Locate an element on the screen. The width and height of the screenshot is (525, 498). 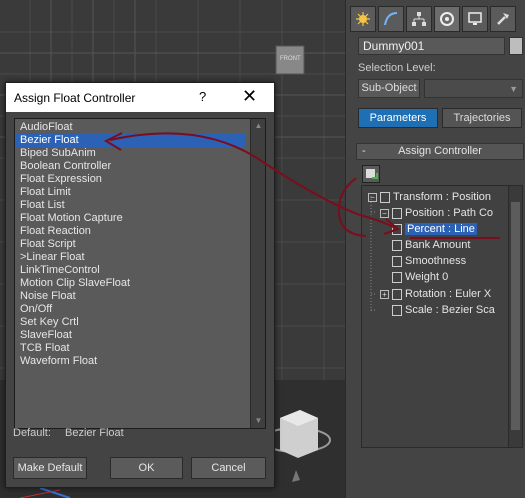
motion-tab is located at coordinates (447, 19).